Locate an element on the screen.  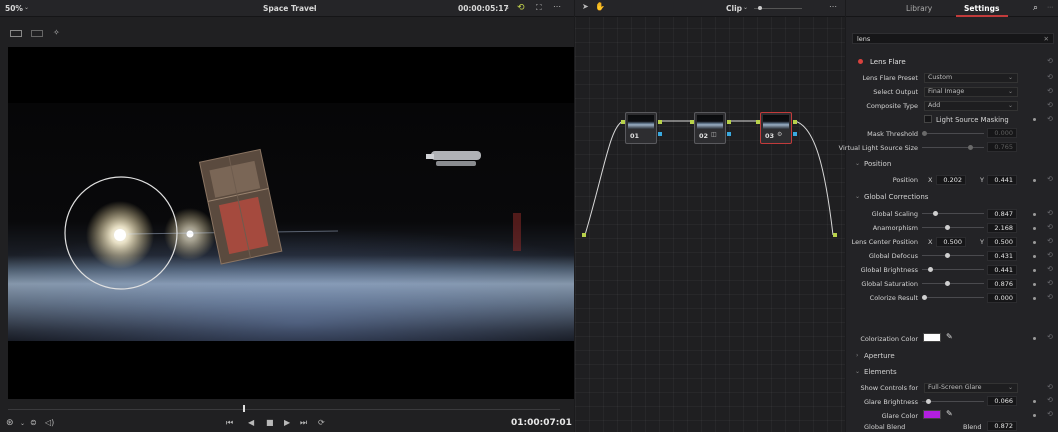
position-y-value: 0.441 is located at coordinates (1002, 180).